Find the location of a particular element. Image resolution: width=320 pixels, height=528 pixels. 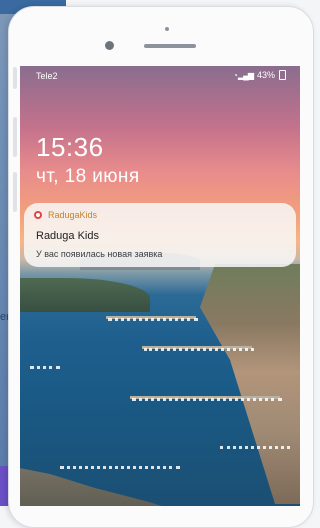

wallpaper-shore-left is located at coordinates (85, 295).